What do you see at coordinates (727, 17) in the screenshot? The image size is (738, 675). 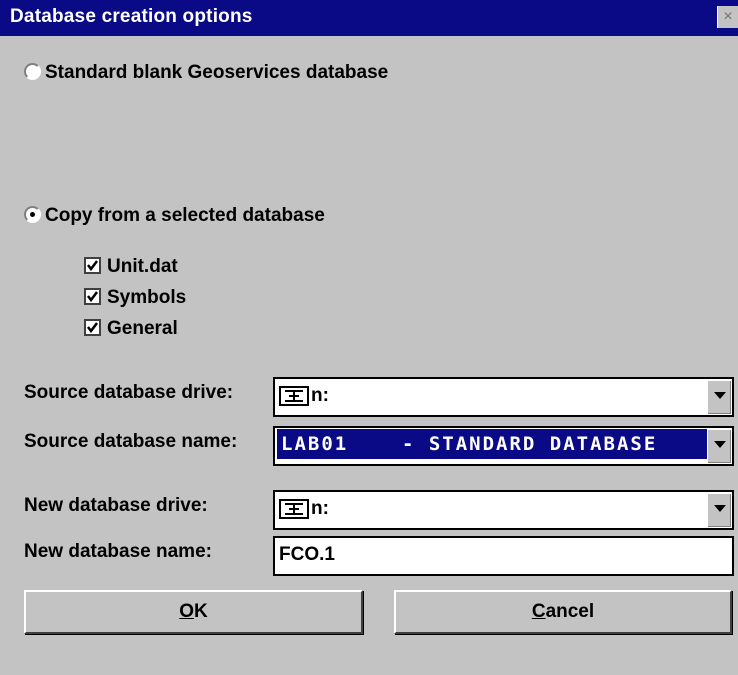 I see `close-icon: ×` at bounding box center [727, 17].